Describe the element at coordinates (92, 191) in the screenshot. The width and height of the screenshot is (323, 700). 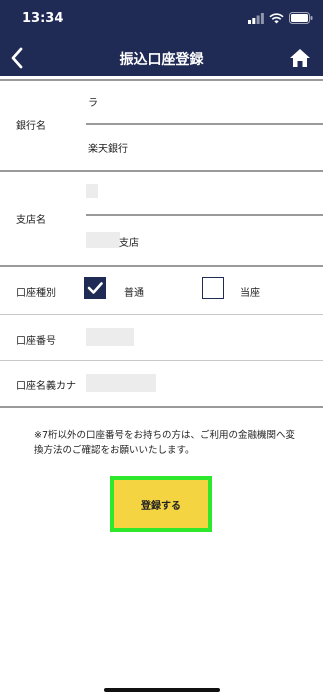
I see `branch-kana-input` at that location.